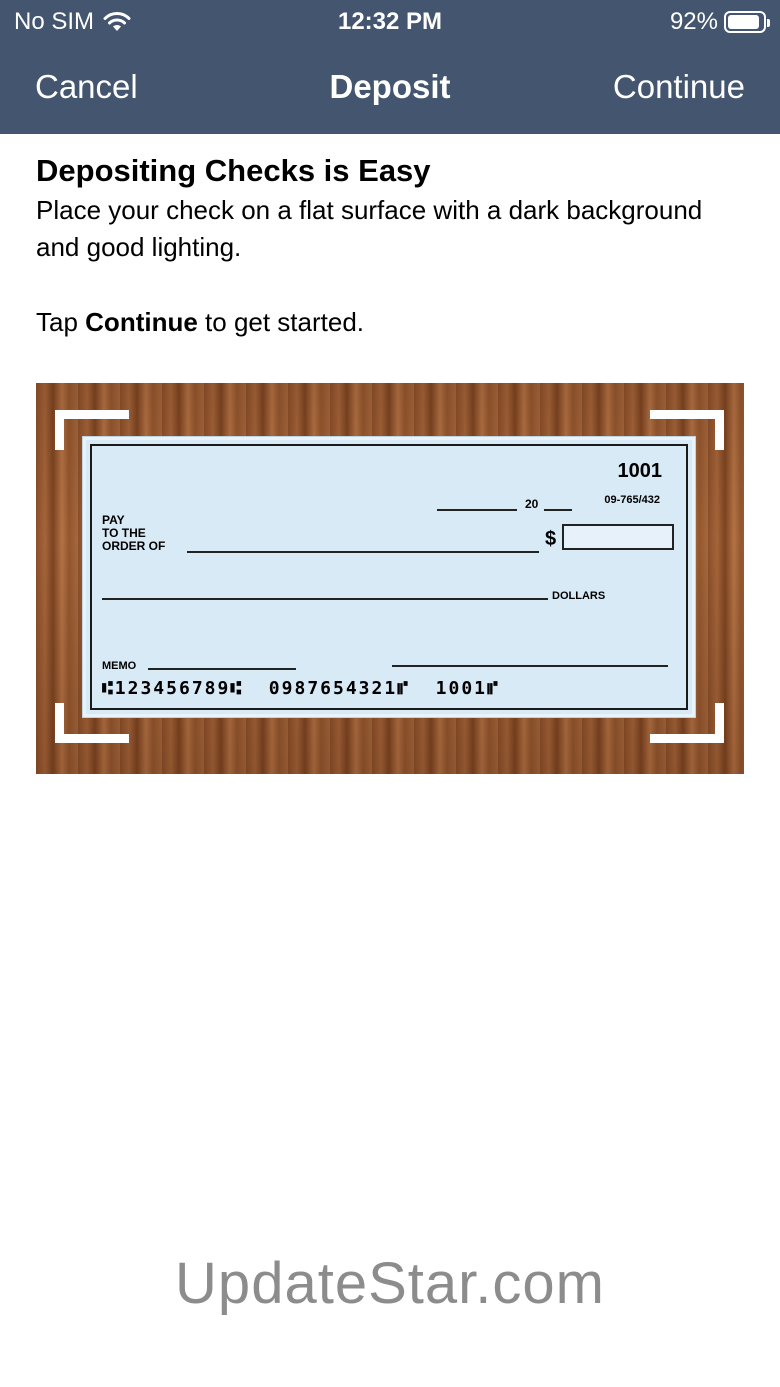 The image size is (780, 1387). Describe the element at coordinates (222, 669) in the screenshot. I see `memo-line` at that location.